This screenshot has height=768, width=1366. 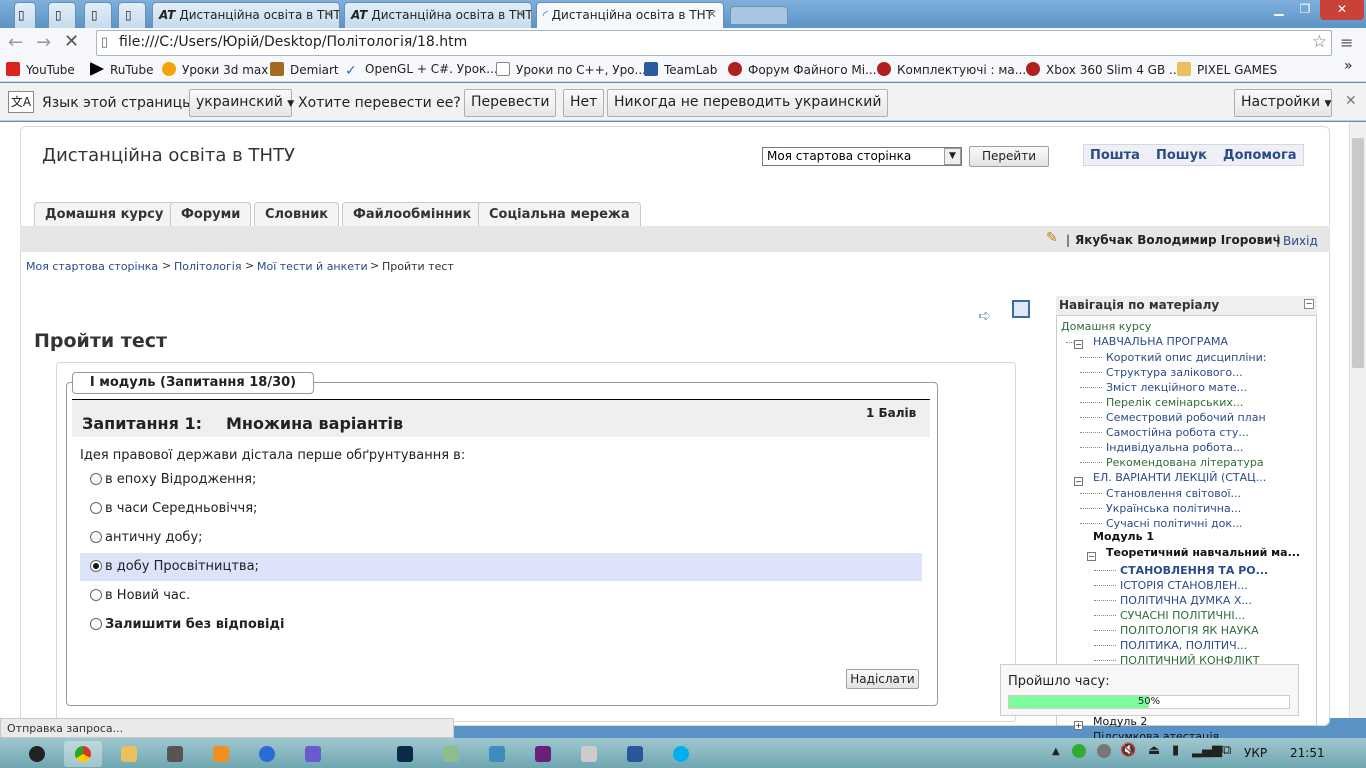 What do you see at coordinates (1106, 326) in the screenshot?
I see `nav-item: Домашня курсу` at bounding box center [1106, 326].